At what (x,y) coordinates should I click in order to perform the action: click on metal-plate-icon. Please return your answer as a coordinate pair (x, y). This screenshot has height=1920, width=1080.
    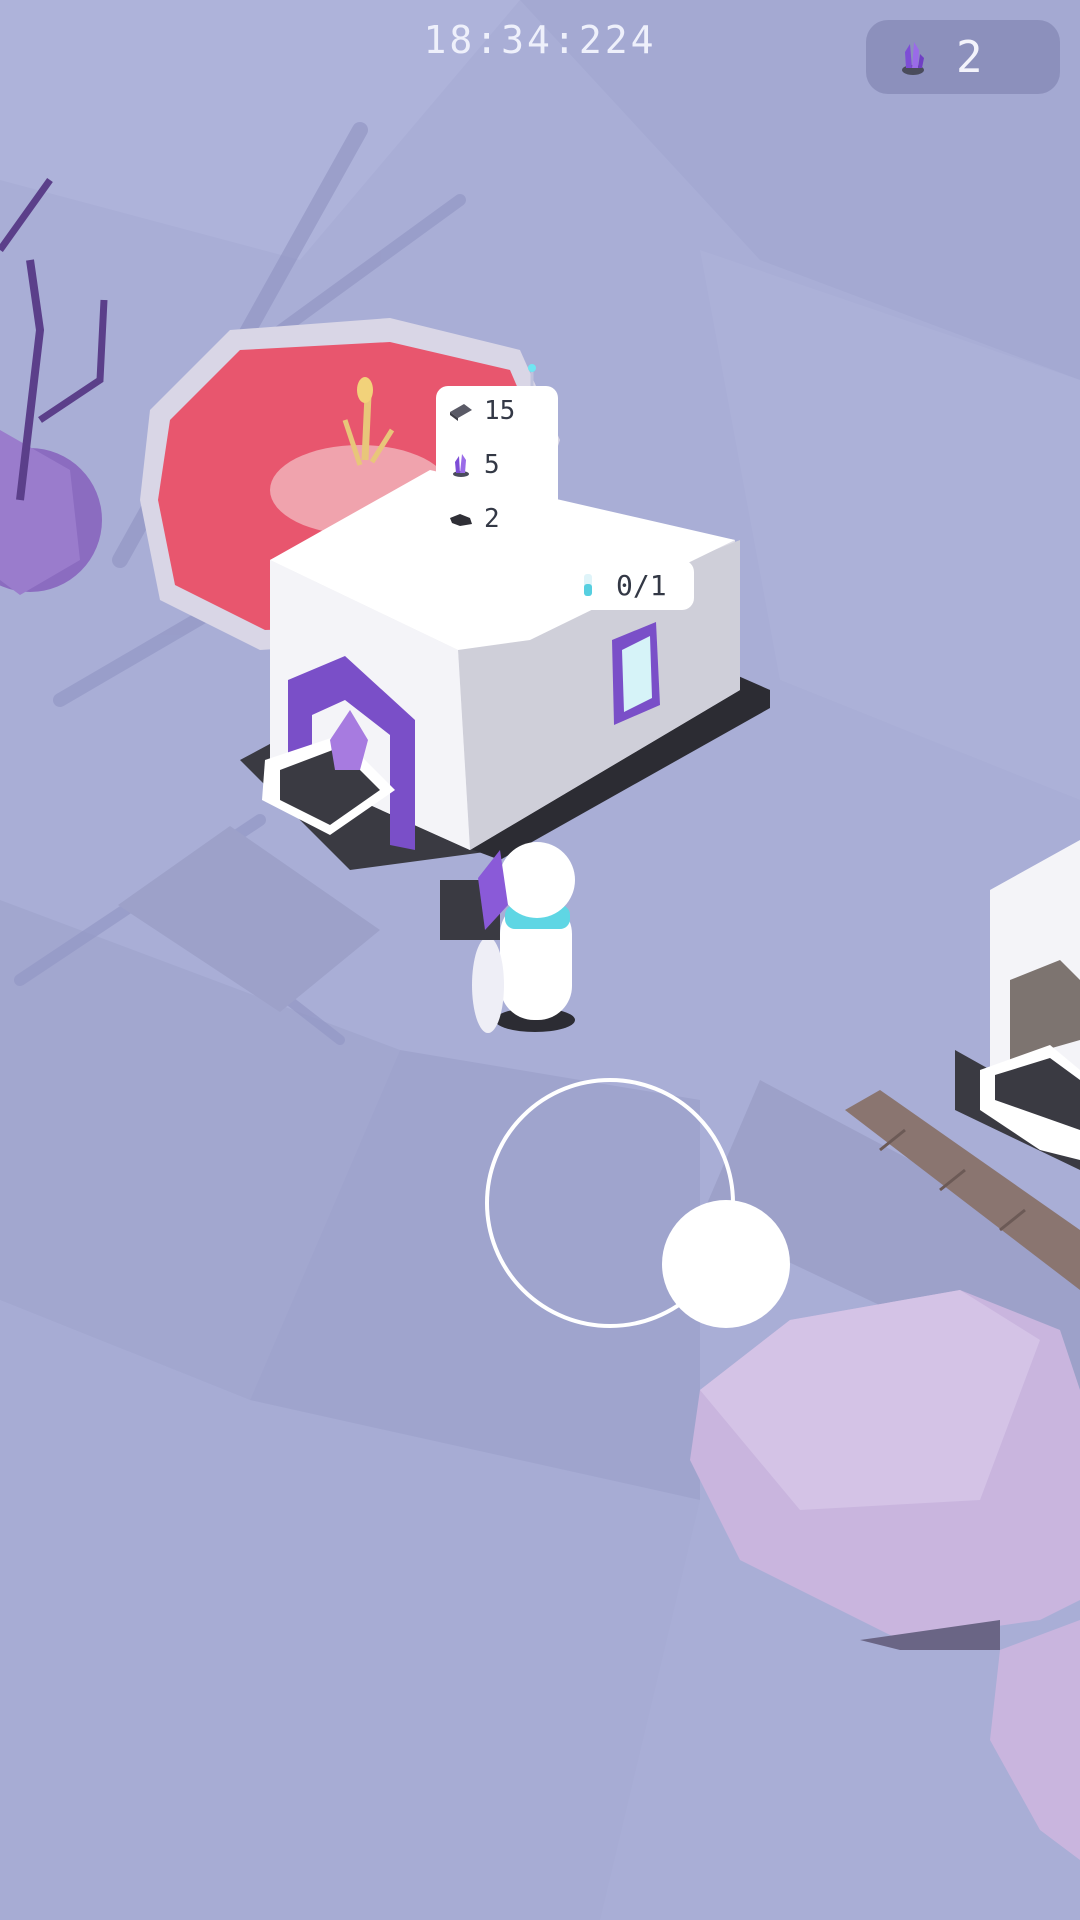
    Looking at the image, I should click on (461, 412).